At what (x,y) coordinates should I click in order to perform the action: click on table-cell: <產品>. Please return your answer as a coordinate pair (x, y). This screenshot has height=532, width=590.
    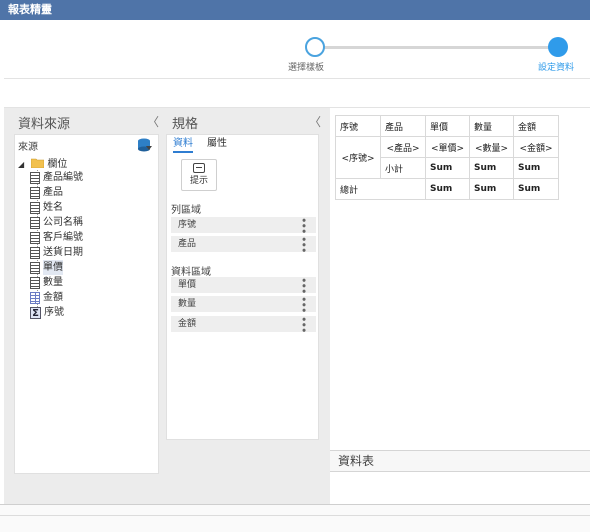
    Looking at the image, I should click on (403, 147).